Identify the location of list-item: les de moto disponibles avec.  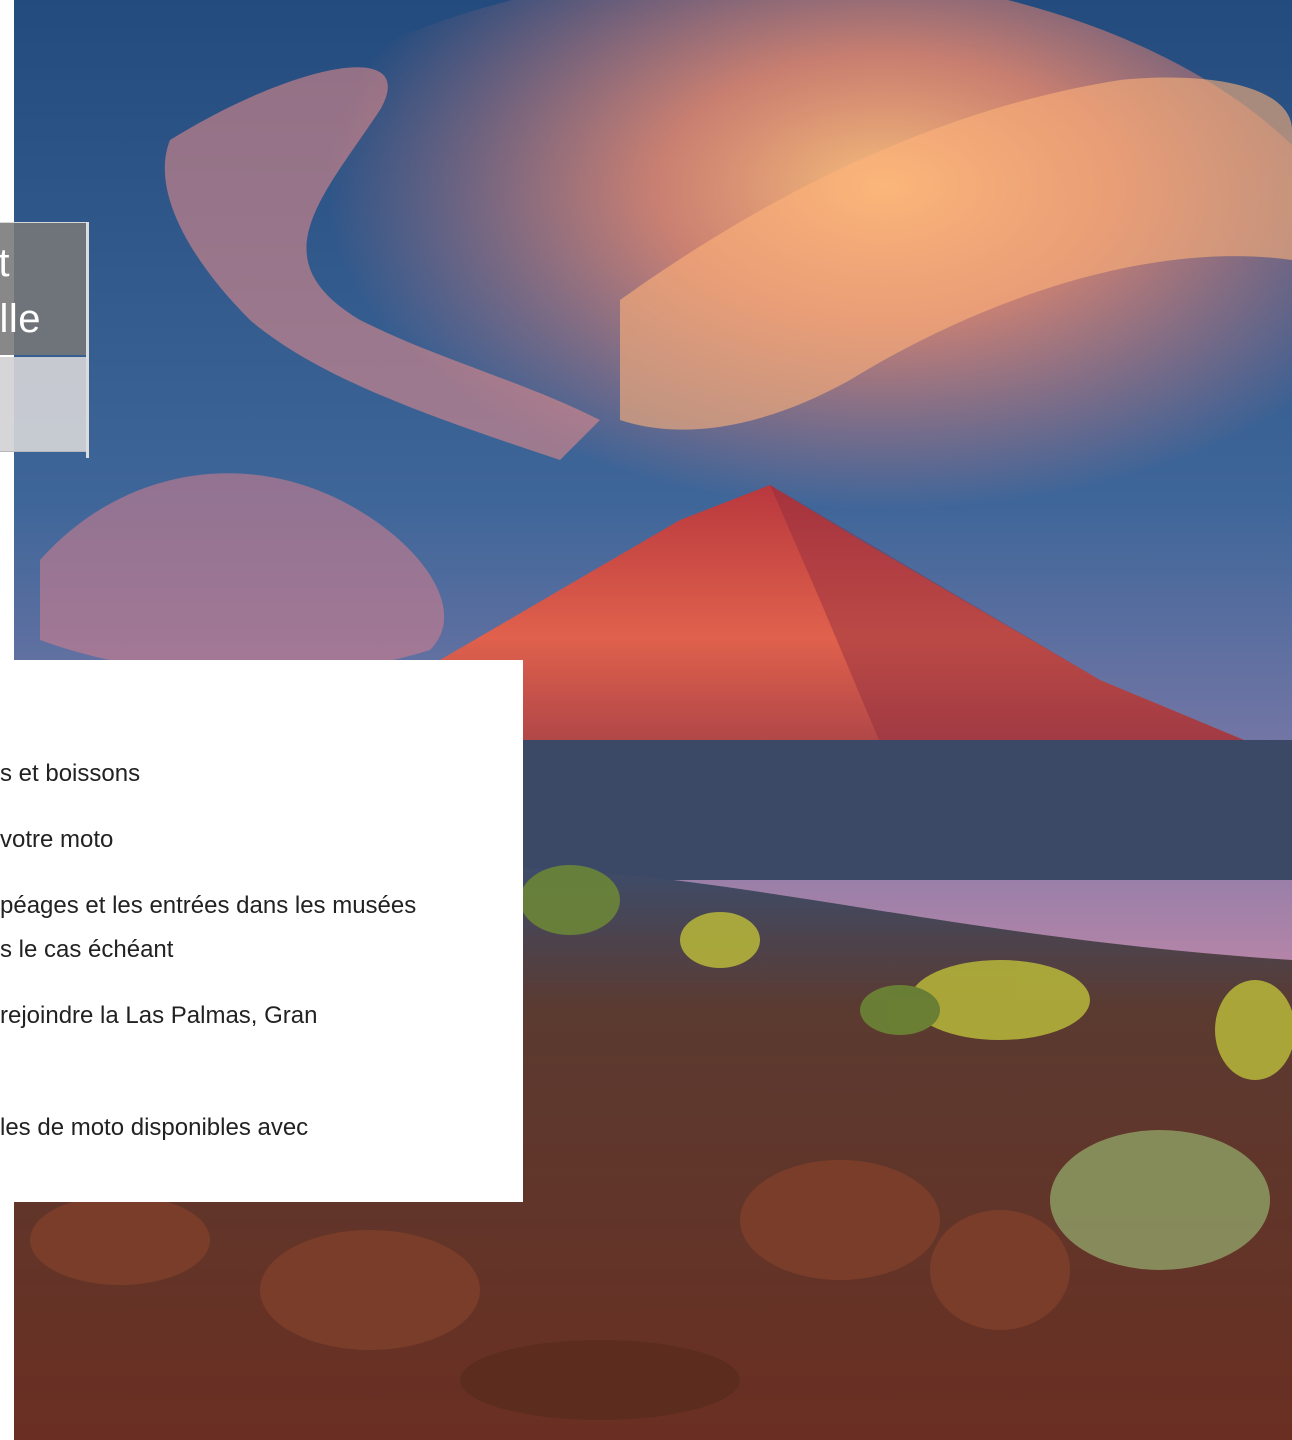
(261, 1132).